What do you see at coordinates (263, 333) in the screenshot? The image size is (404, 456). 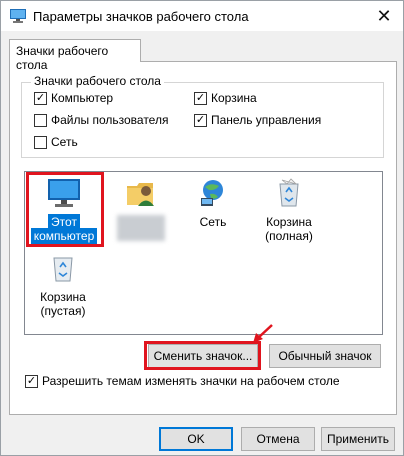 I see `red-arrow-annotation` at bounding box center [263, 333].